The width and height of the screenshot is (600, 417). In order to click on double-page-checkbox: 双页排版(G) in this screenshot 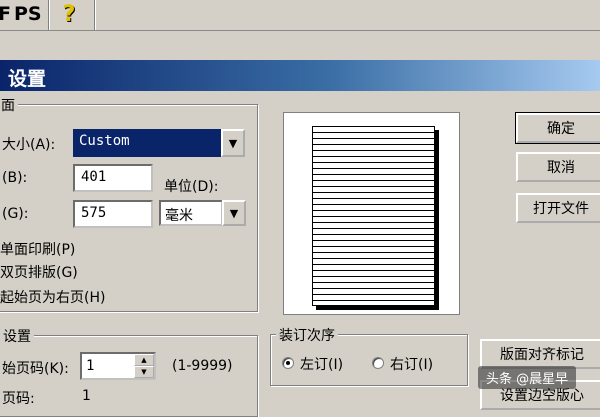, I will do `click(39, 272)`.